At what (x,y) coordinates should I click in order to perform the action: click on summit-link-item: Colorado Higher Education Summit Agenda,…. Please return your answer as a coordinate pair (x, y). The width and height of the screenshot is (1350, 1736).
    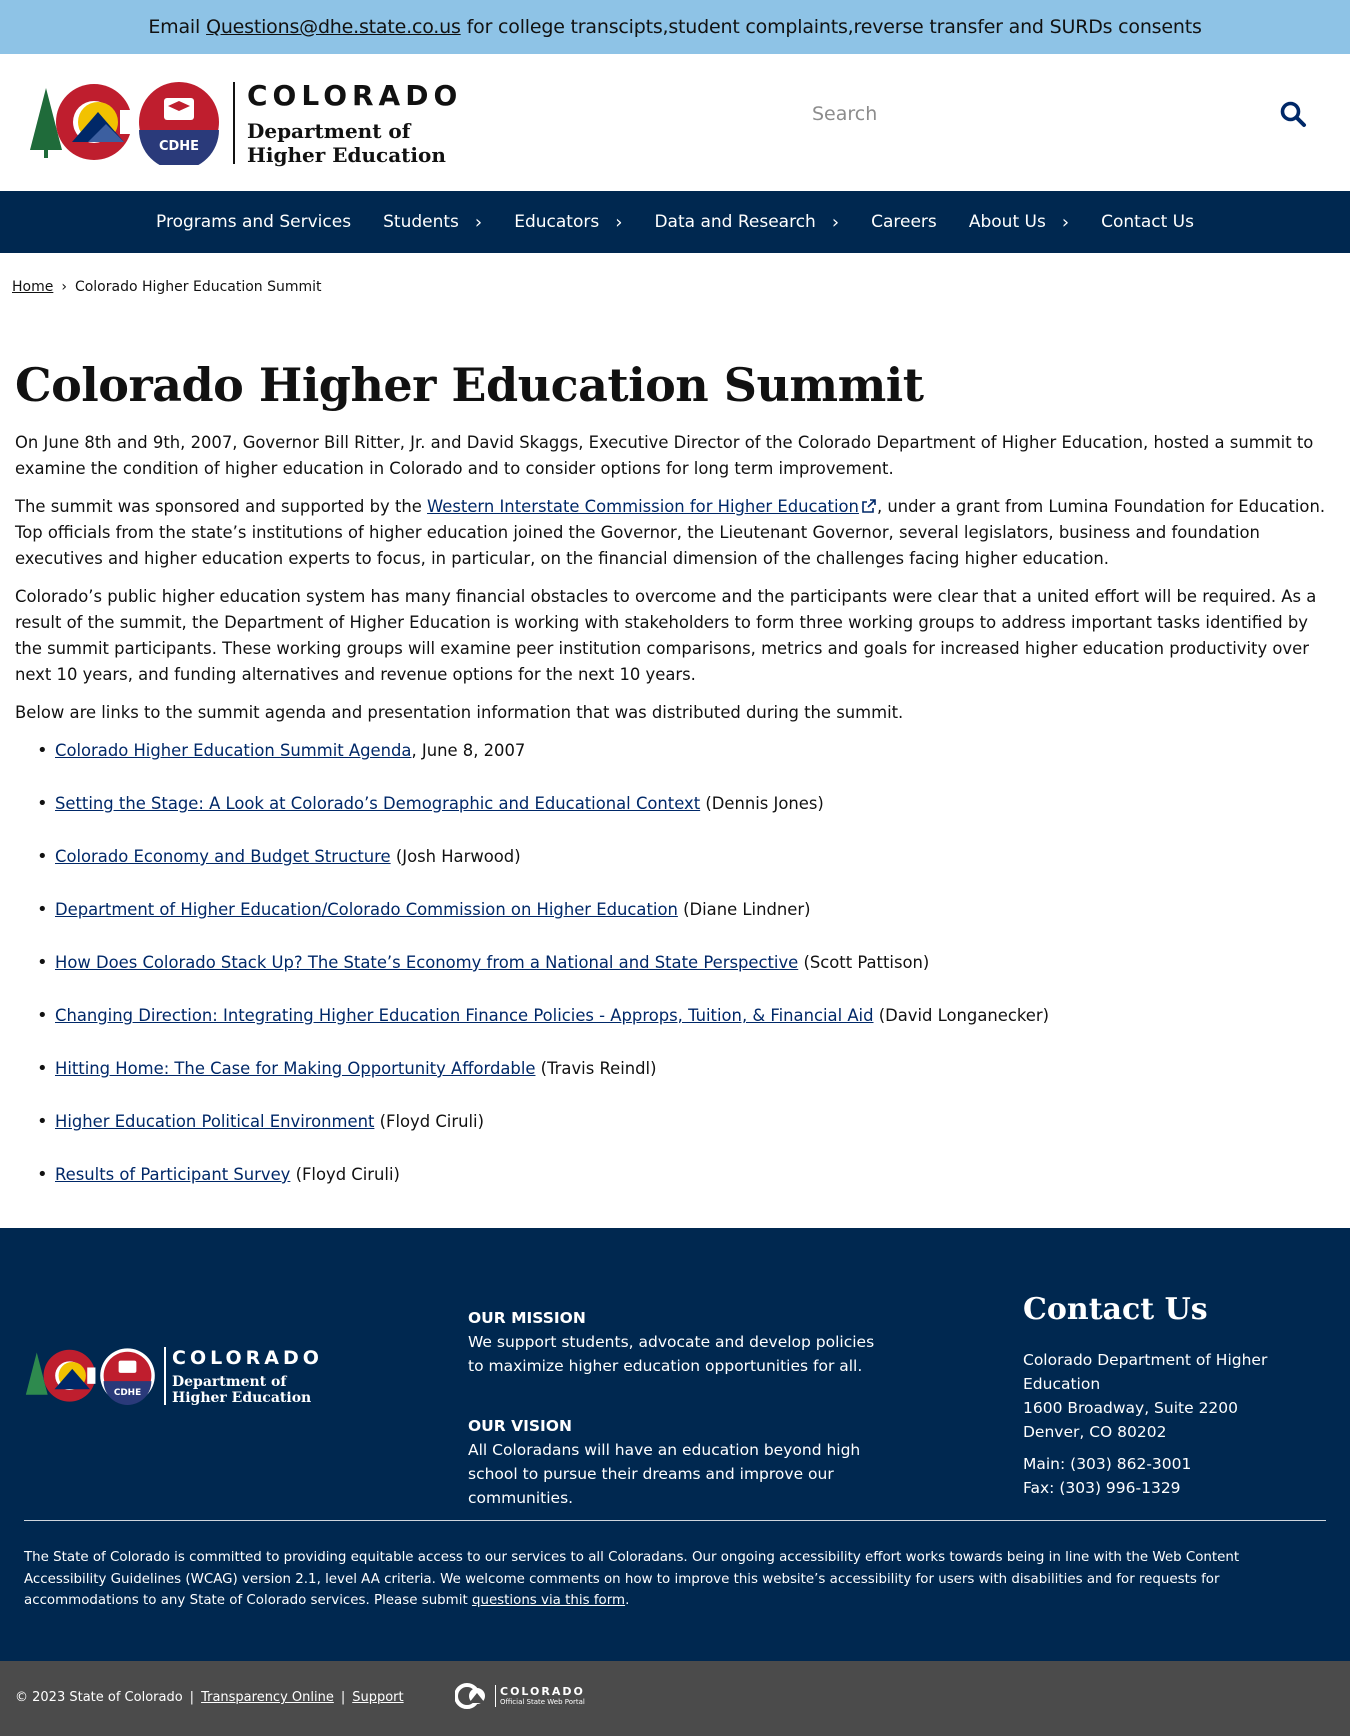
    Looking at the image, I should click on (686, 751).